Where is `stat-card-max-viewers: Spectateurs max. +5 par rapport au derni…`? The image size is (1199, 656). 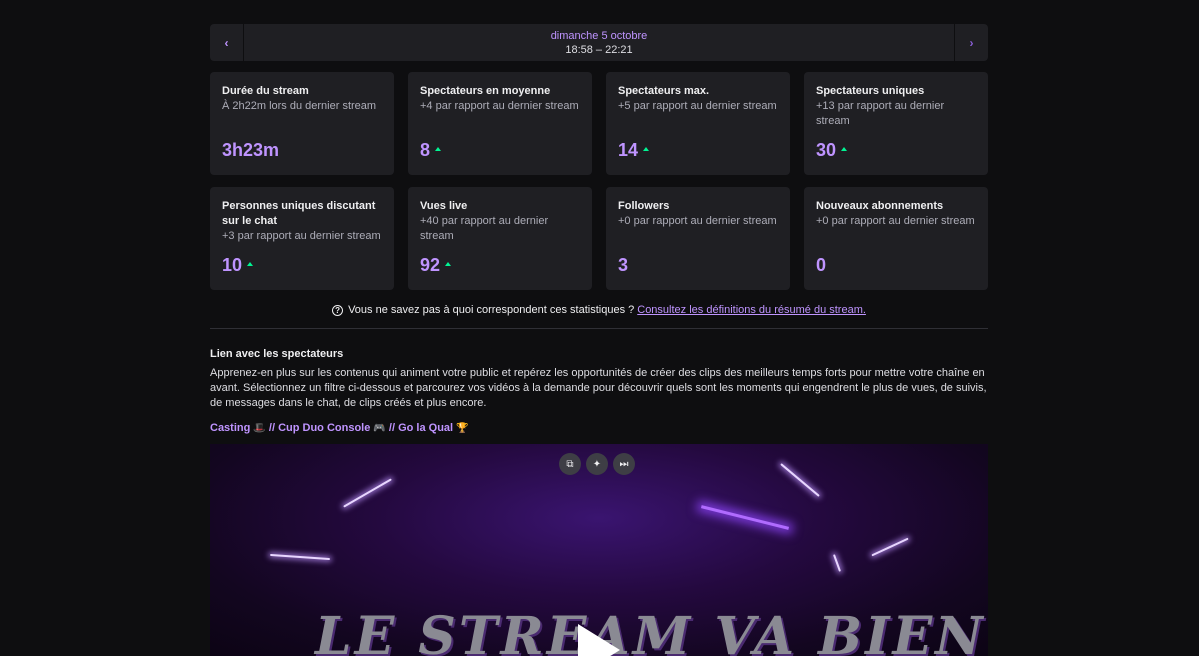
stat-card-max-viewers: Spectateurs max. +5 par rapport au derni… is located at coordinates (698, 123).